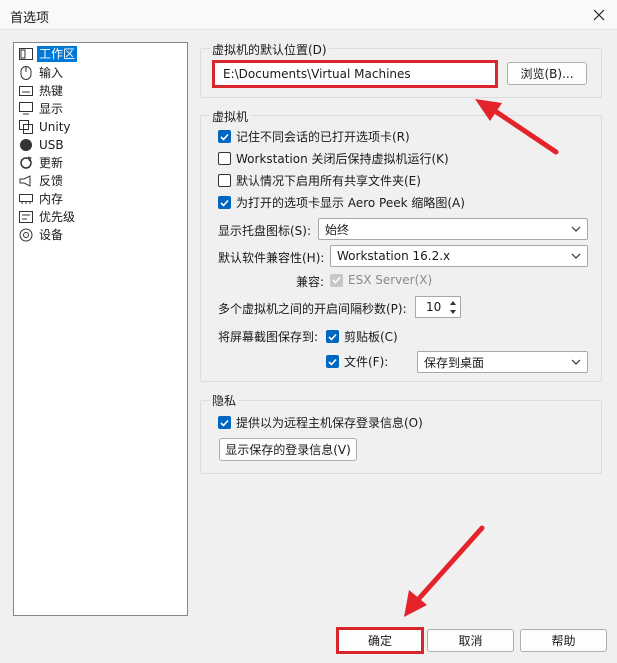  Describe the element at coordinates (51, 162) in the screenshot. I see `sidebar-item-label: 更新` at that location.